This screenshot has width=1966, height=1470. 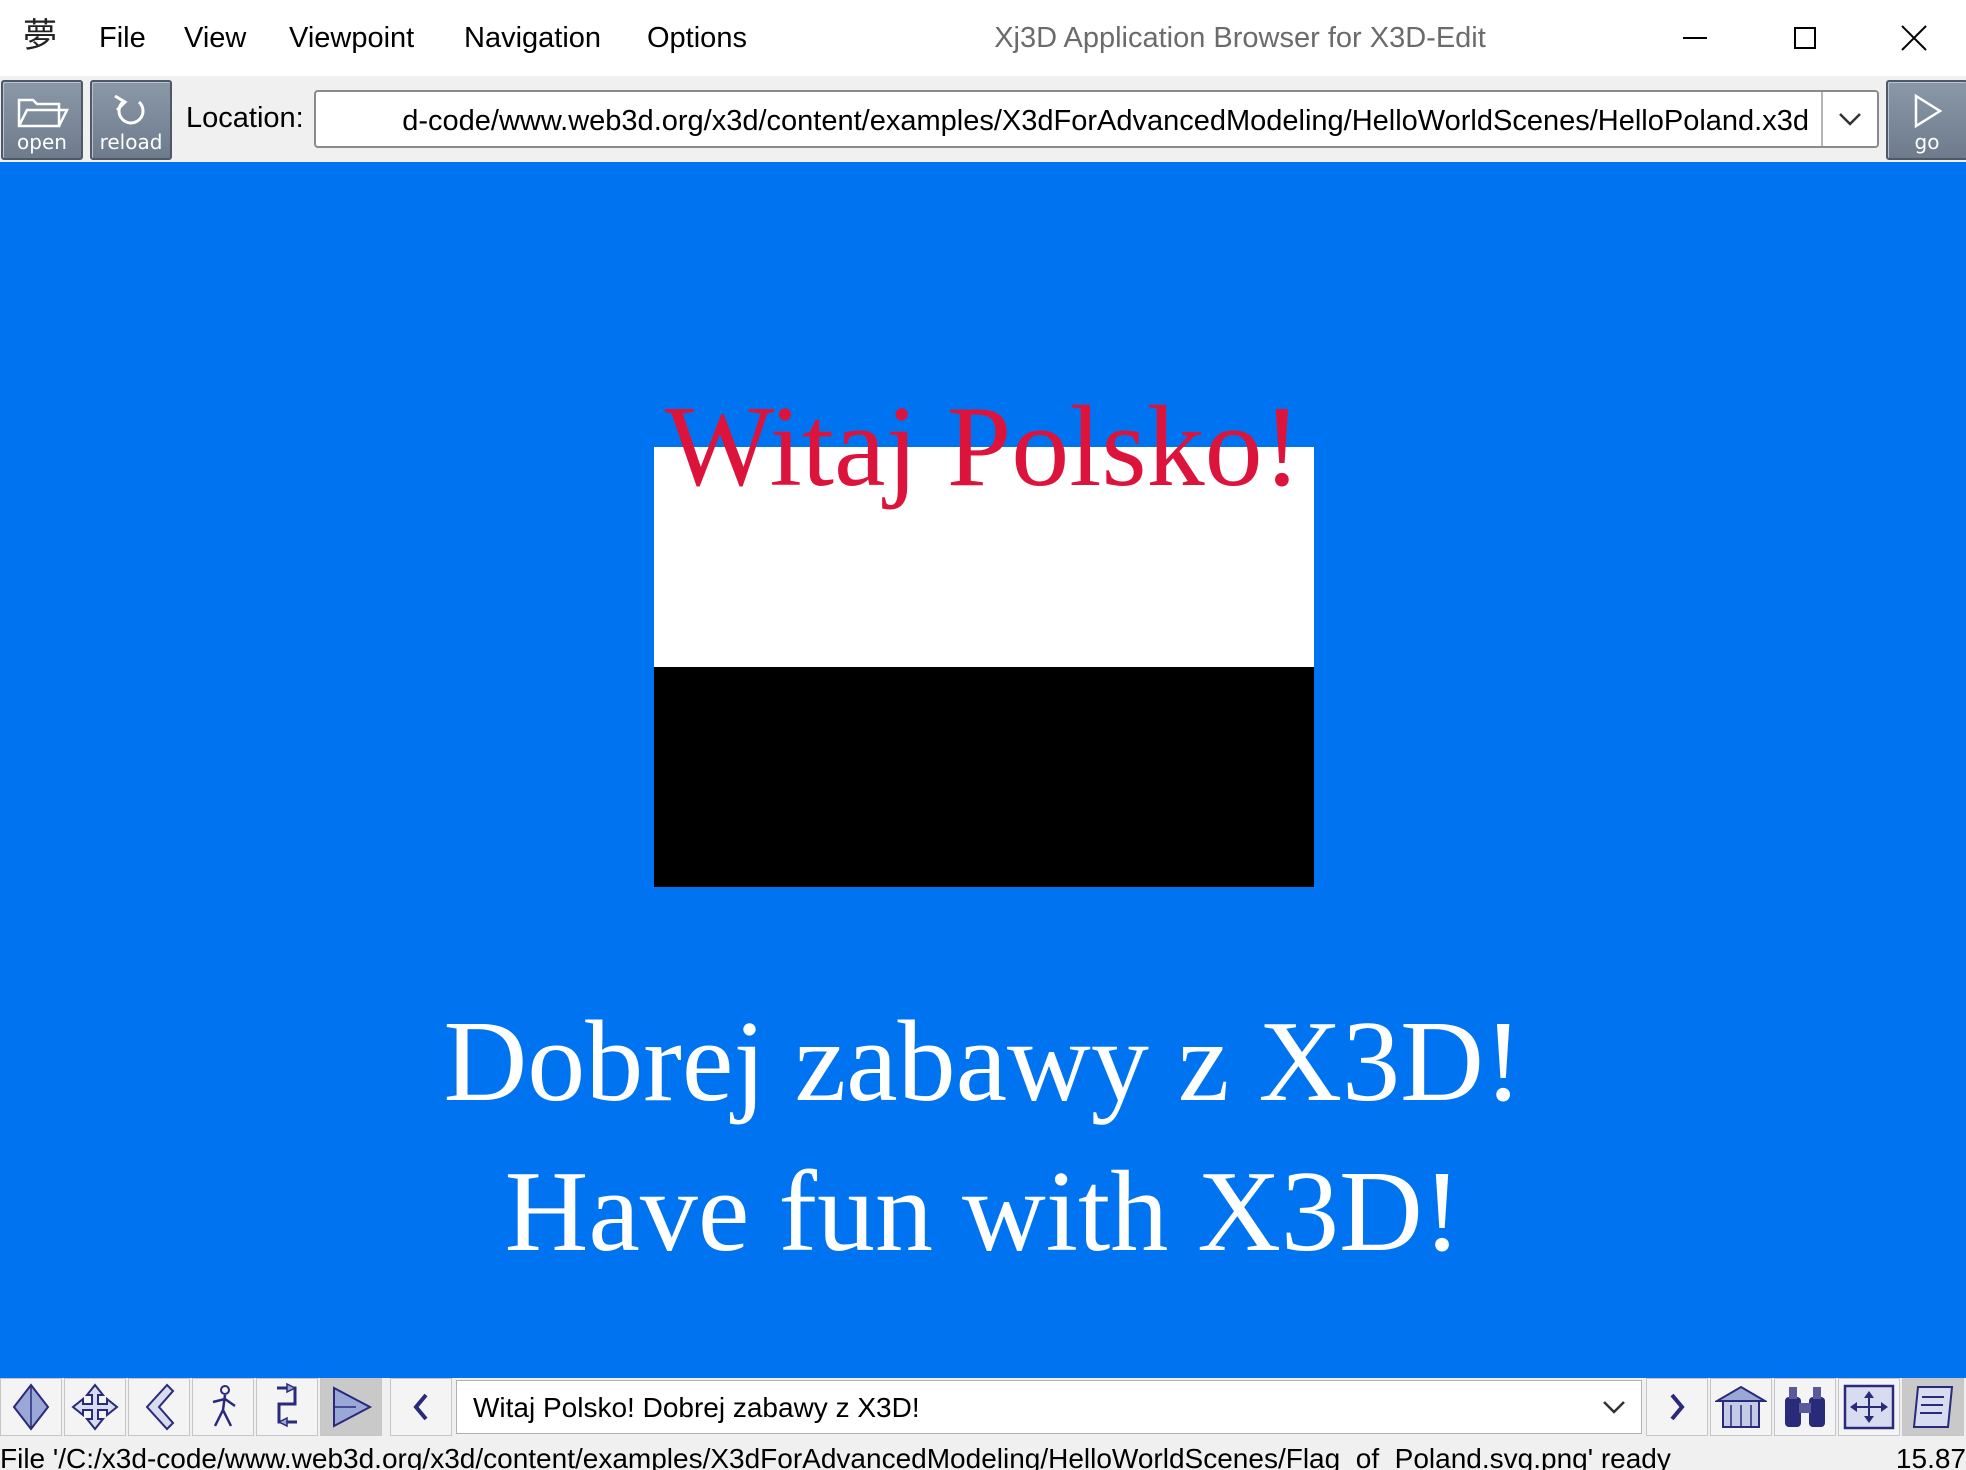 I want to click on console-button, so click(x=1933, y=1407).